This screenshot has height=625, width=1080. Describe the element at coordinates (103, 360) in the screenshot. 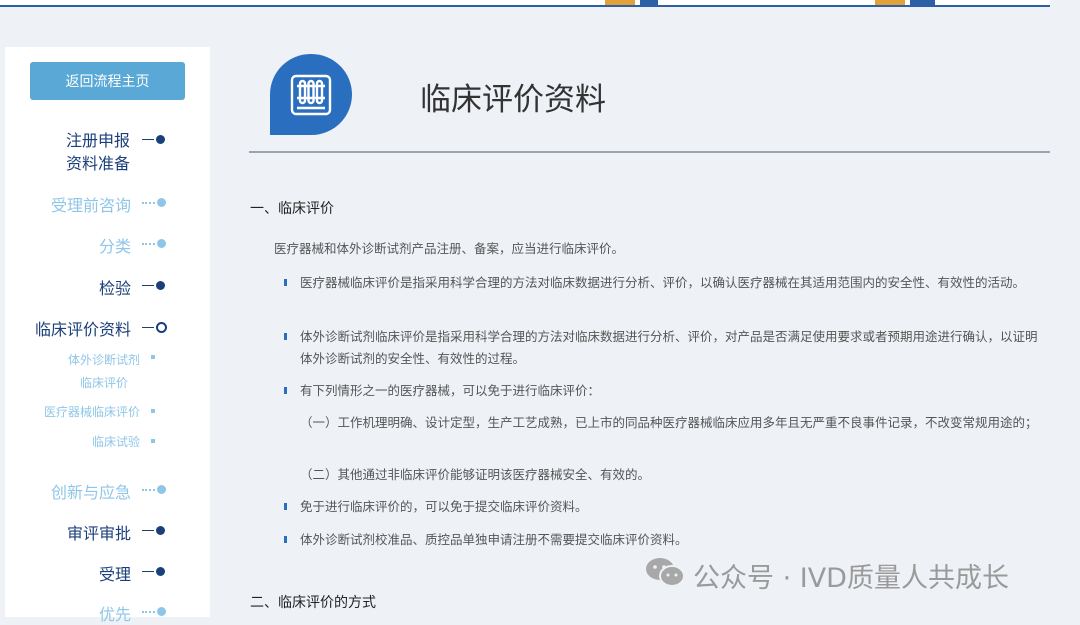

I see `subnav-label-line: 体外诊断试剂` at that location.